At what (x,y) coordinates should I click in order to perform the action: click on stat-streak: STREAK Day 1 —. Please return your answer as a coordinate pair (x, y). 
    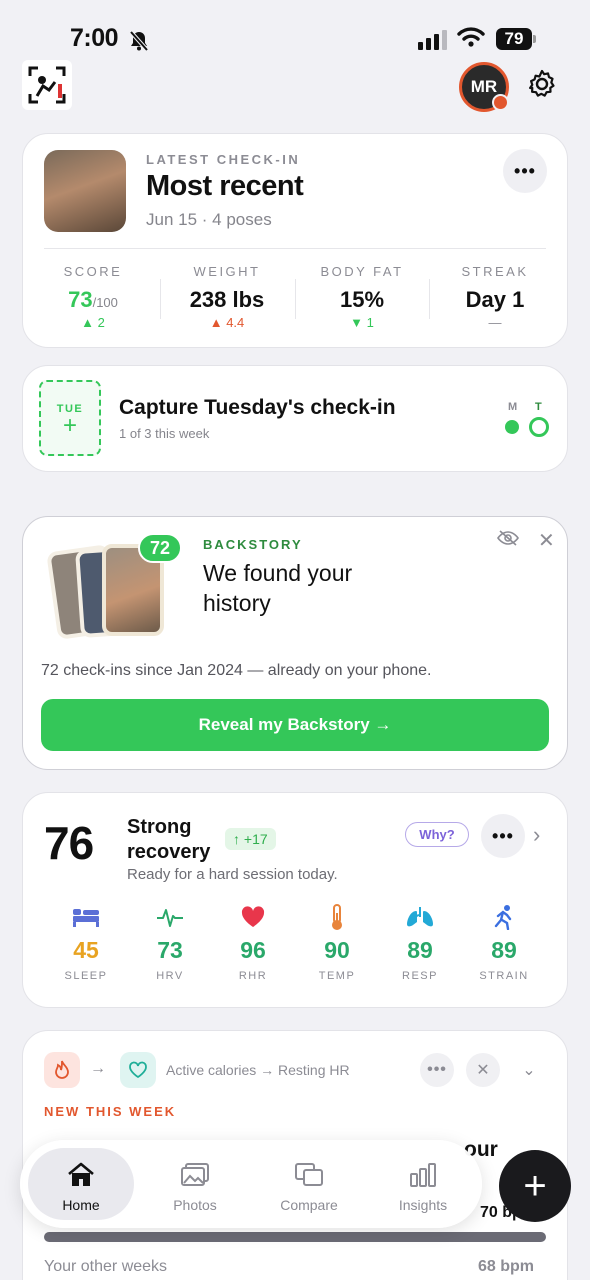
    Looking at the image, I should click on (495, 297).